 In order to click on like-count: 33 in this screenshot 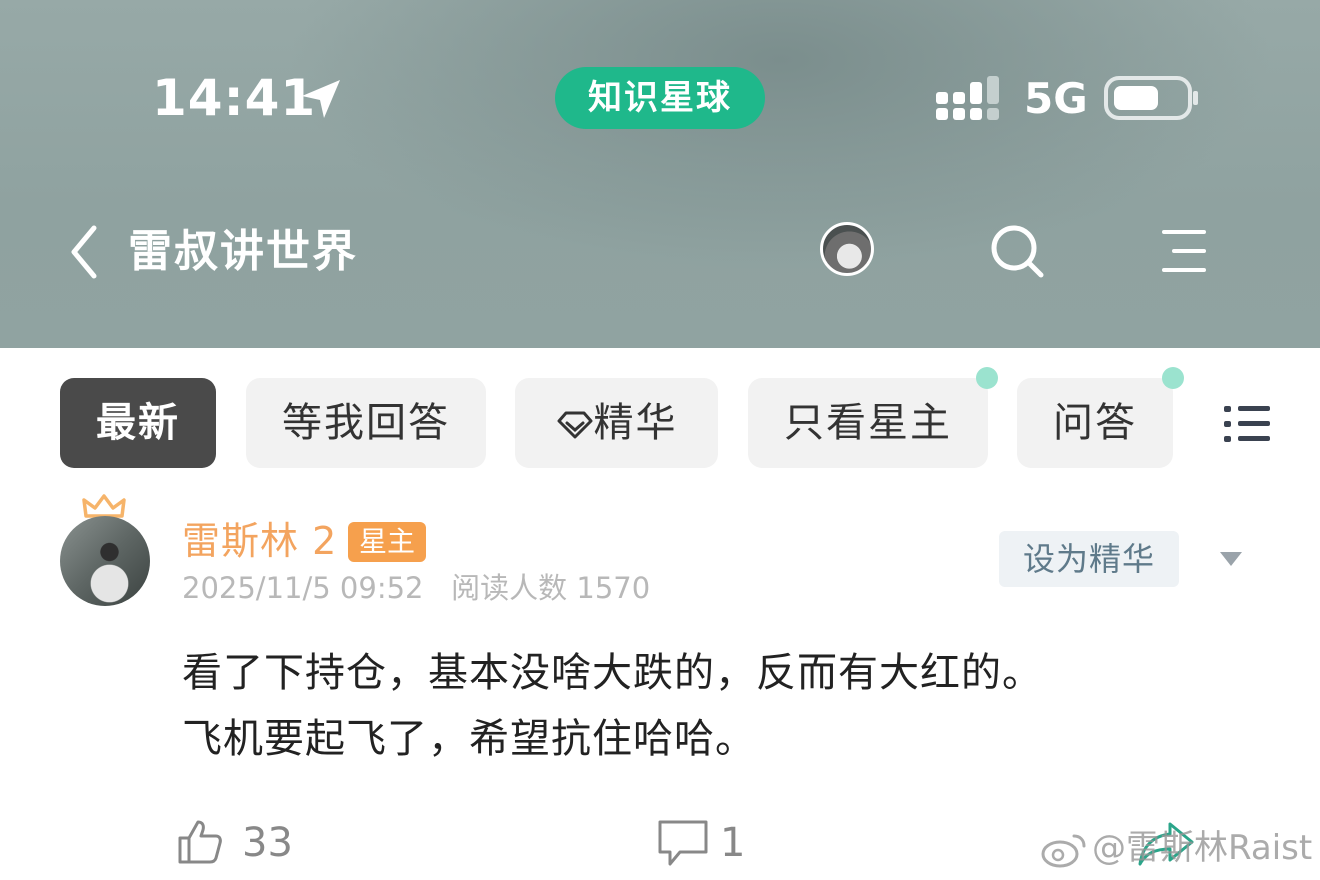, I will do `click(267, 843)`.